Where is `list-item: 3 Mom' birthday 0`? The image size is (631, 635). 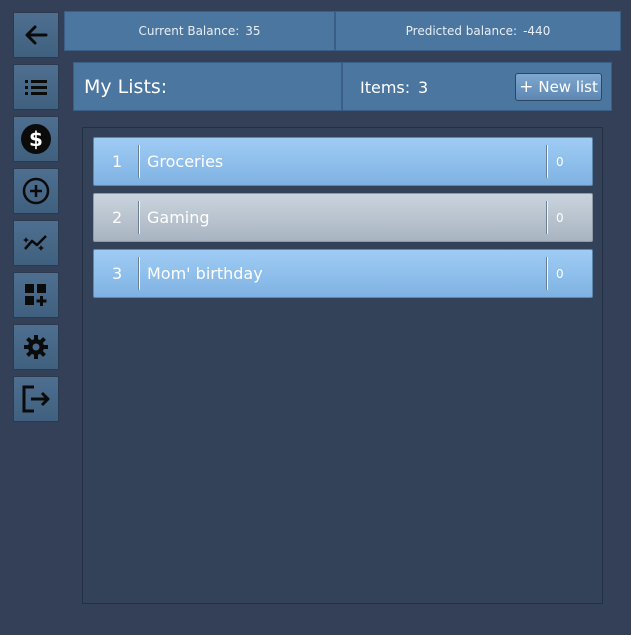 list-item: 3 Mom' birthday 0 is located at coordinates (343, 273).